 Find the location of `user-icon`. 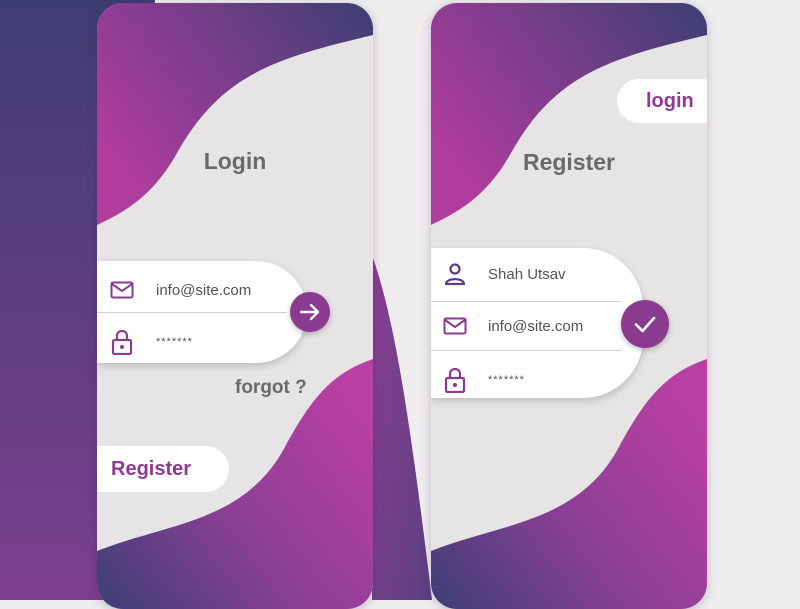

user-icon is located at coordinates (455, 274).